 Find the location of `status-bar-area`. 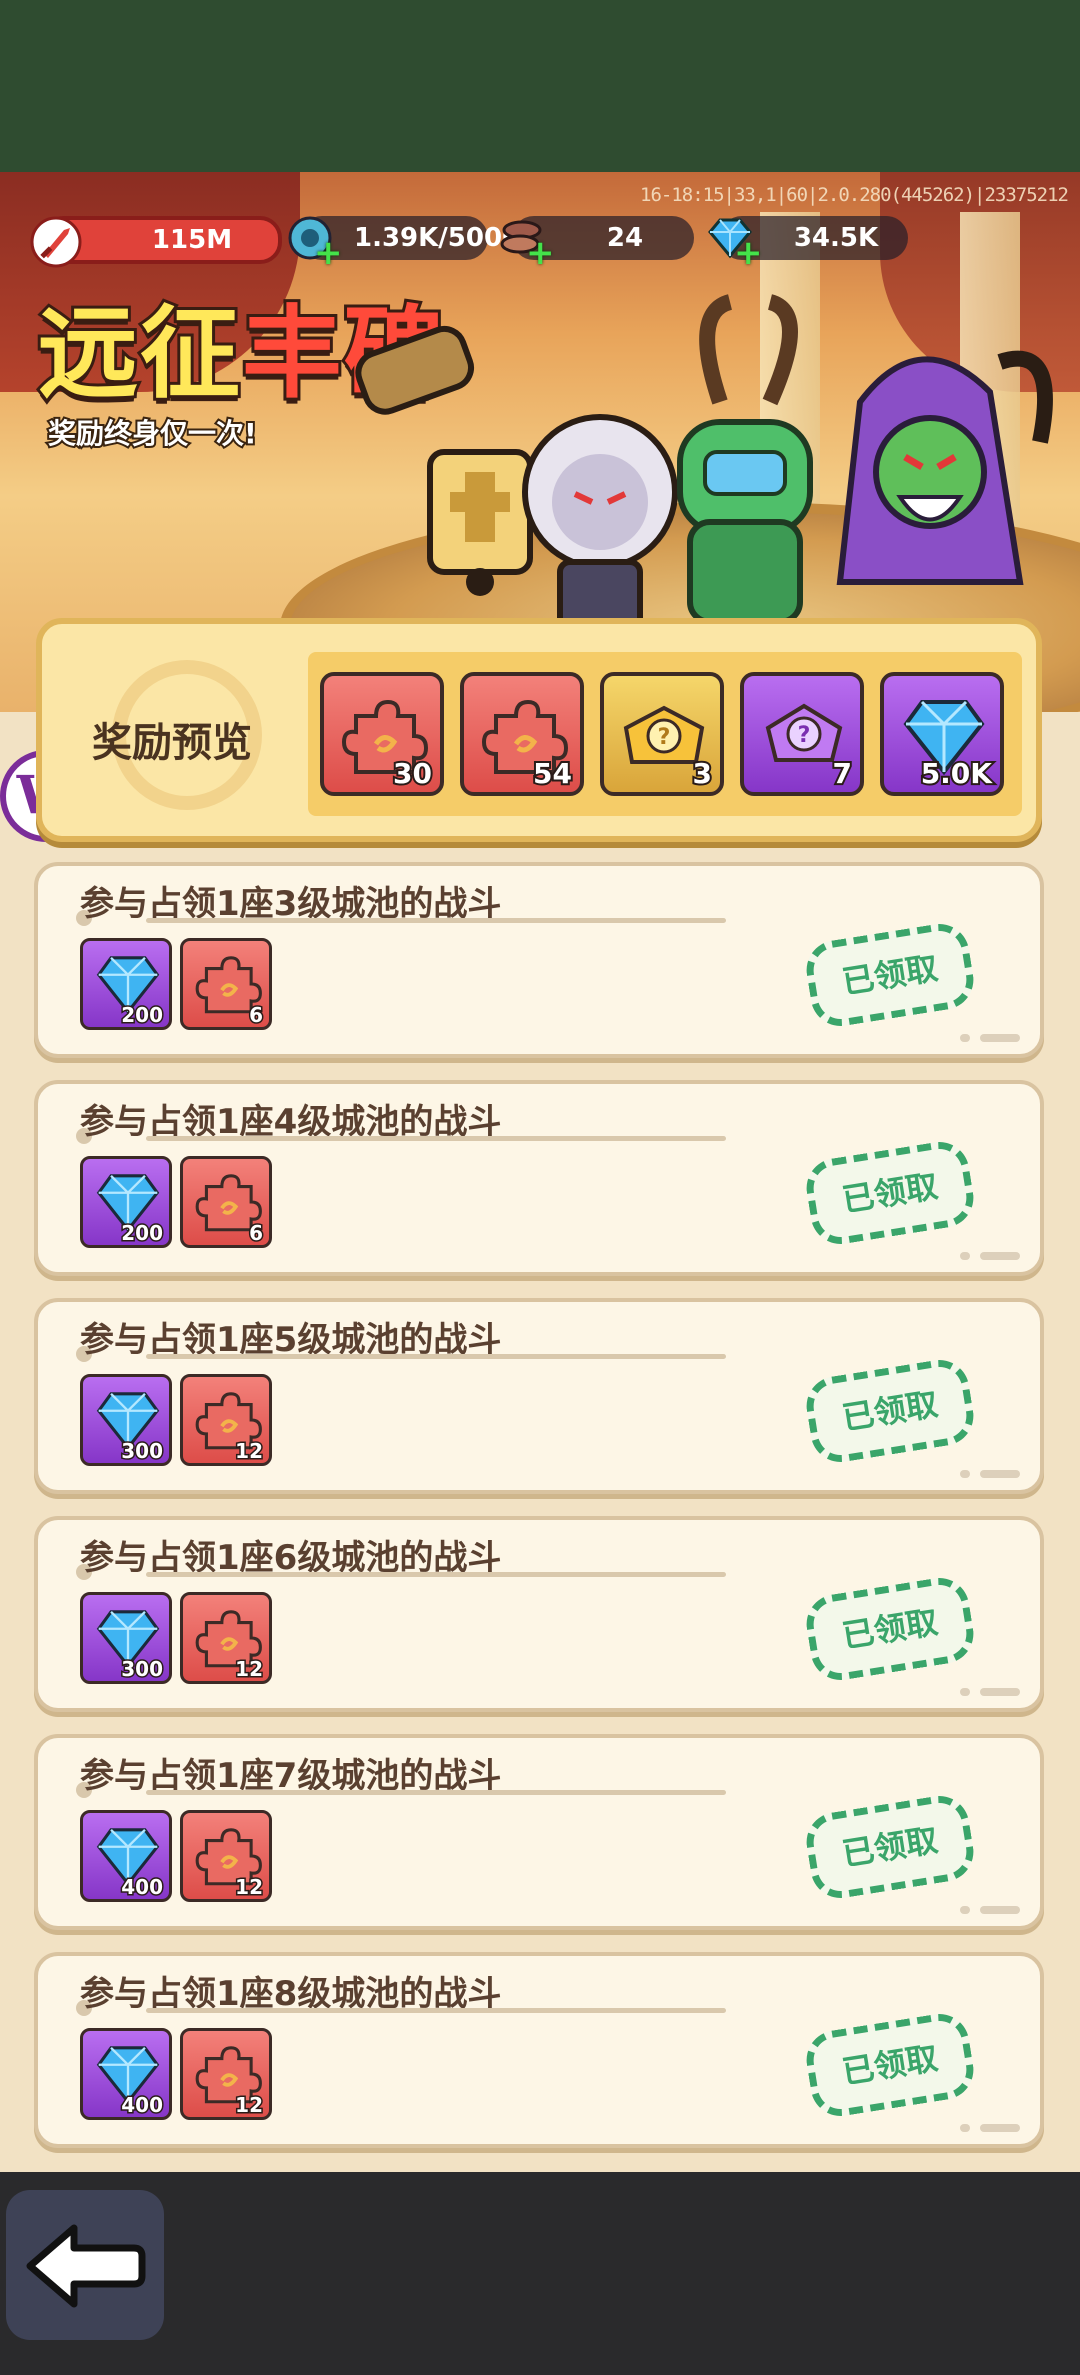

status-bar-area is located at coordinates (540, 86).